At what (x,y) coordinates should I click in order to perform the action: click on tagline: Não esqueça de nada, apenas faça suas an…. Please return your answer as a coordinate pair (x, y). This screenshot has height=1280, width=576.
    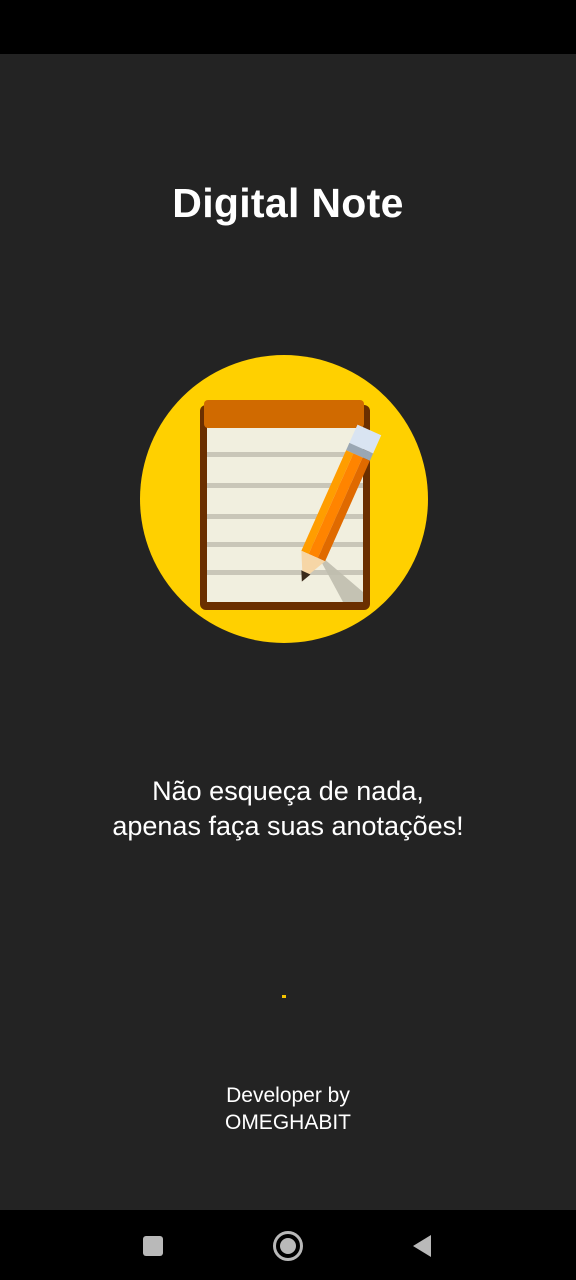
    Looking at the image, I should click on (288, 809).